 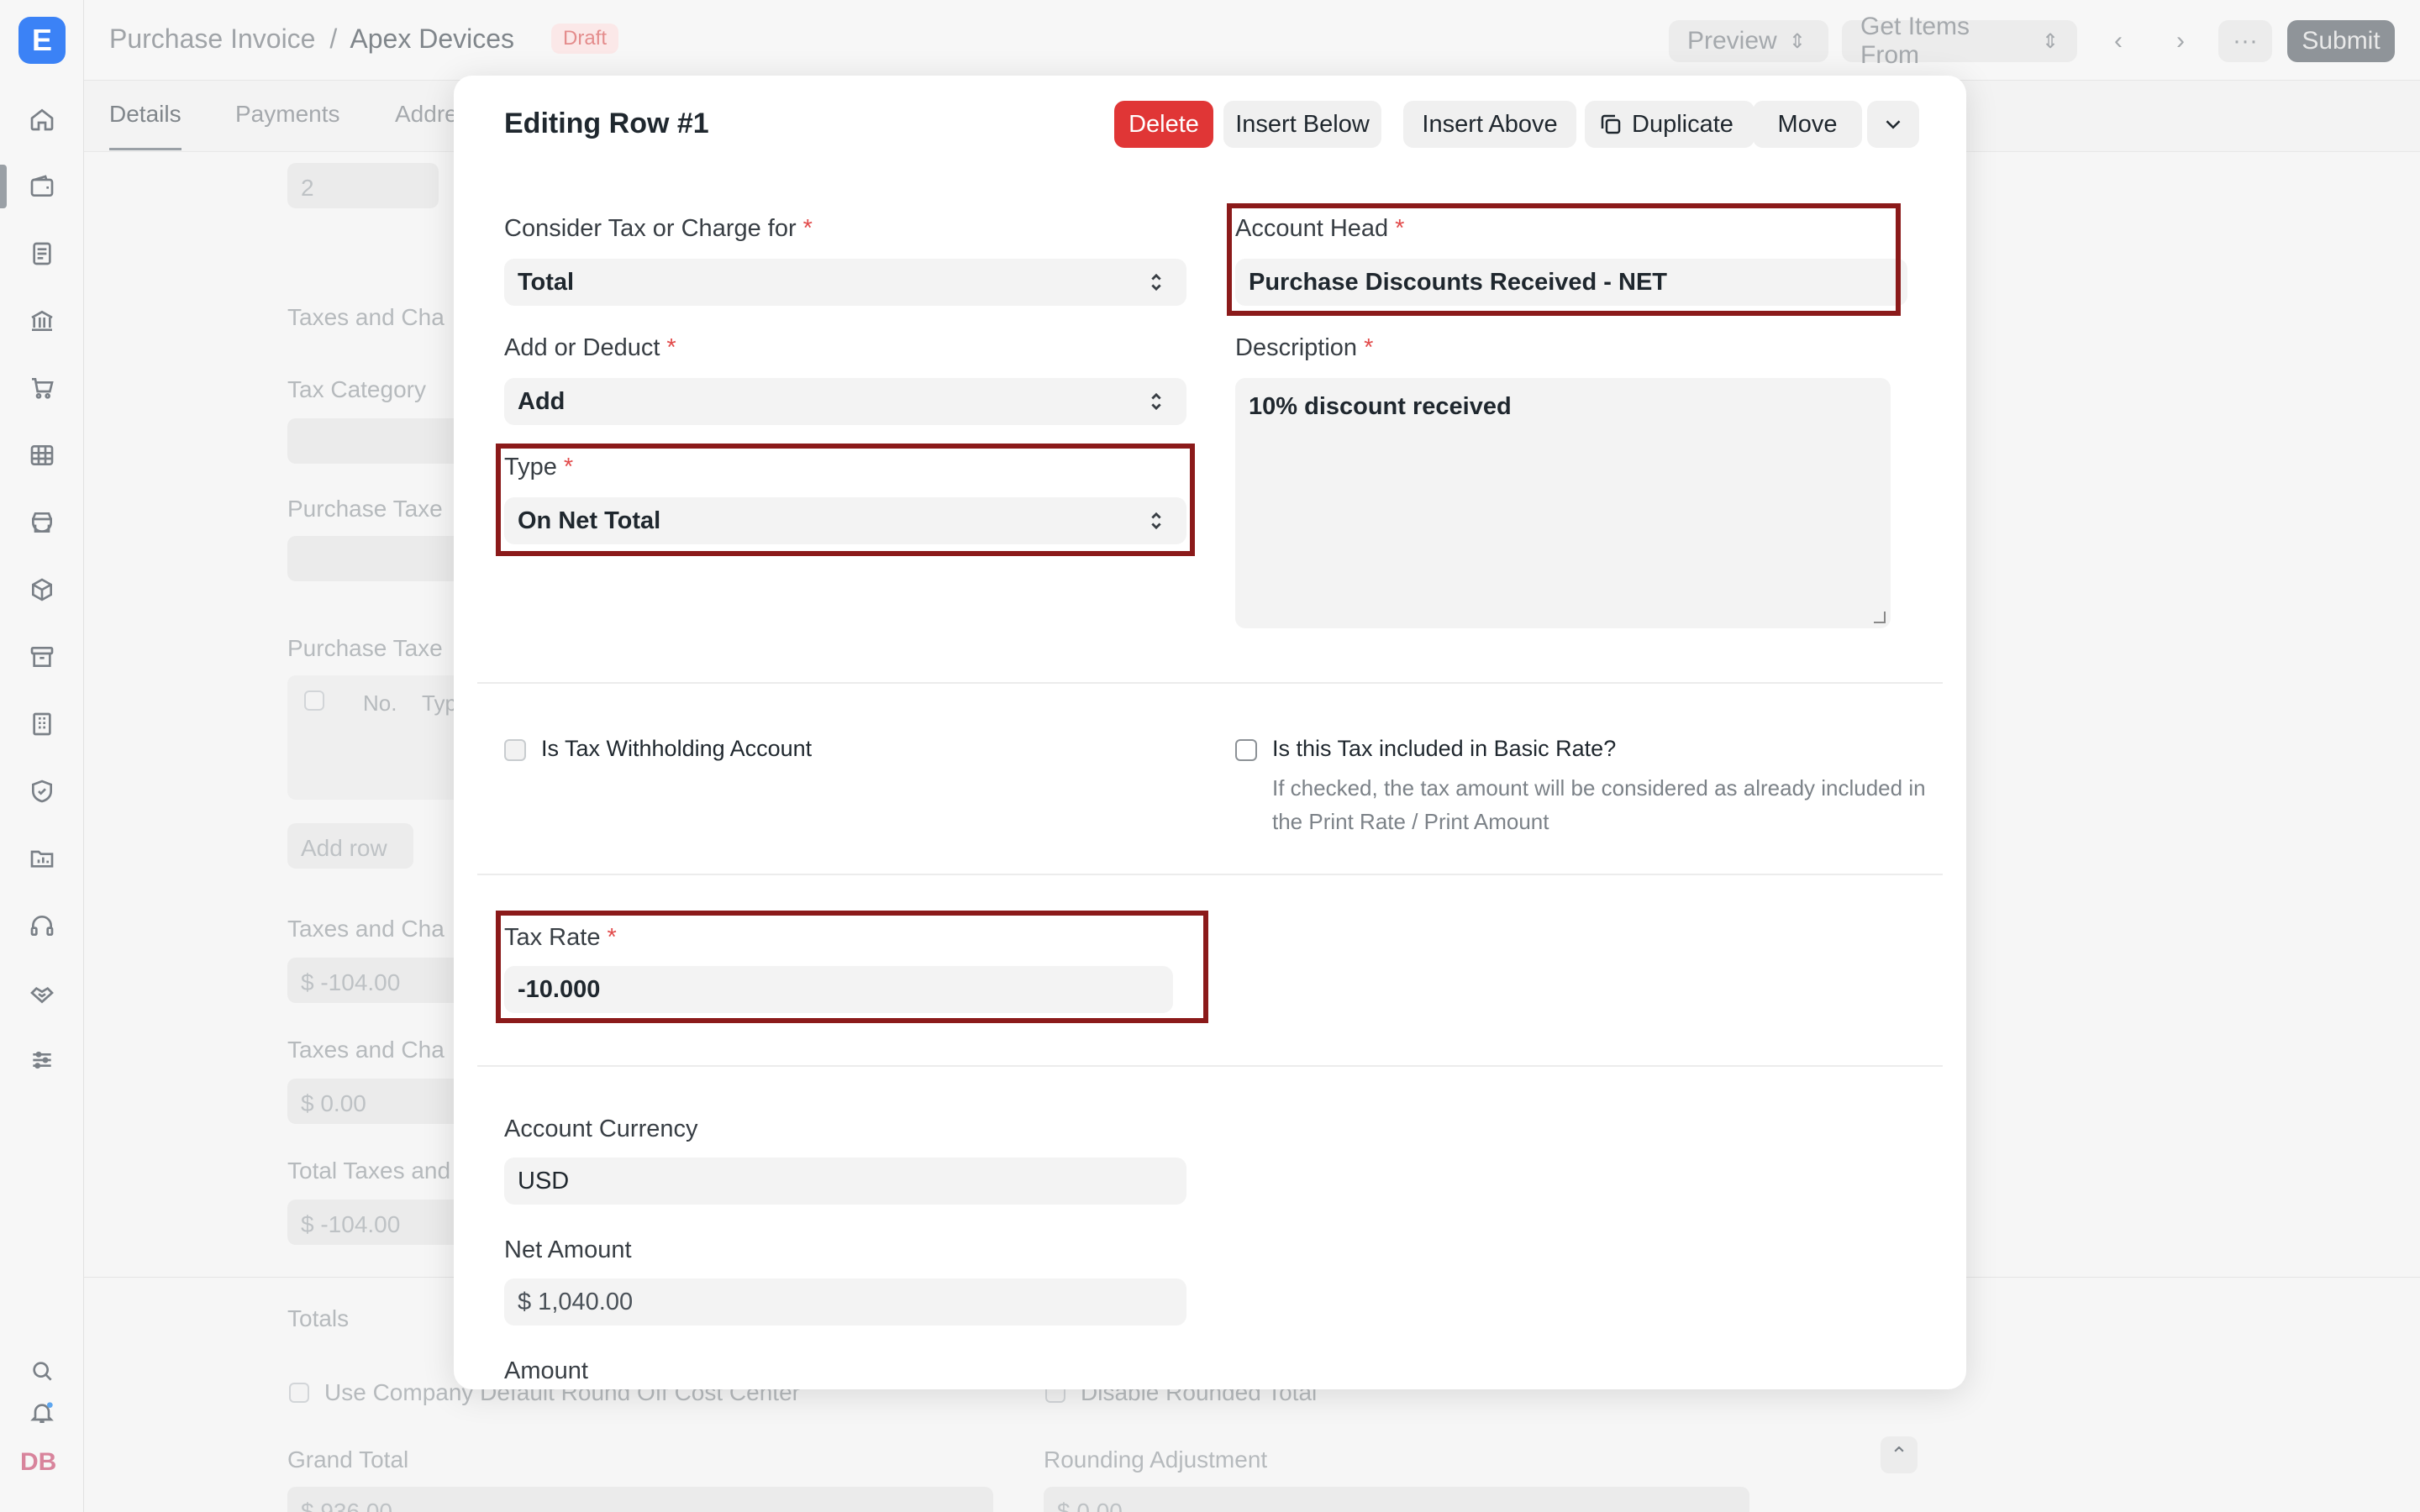 I want to click on rounding-adjustment-field: $ 0.00, so click(x=1396, y=1499).